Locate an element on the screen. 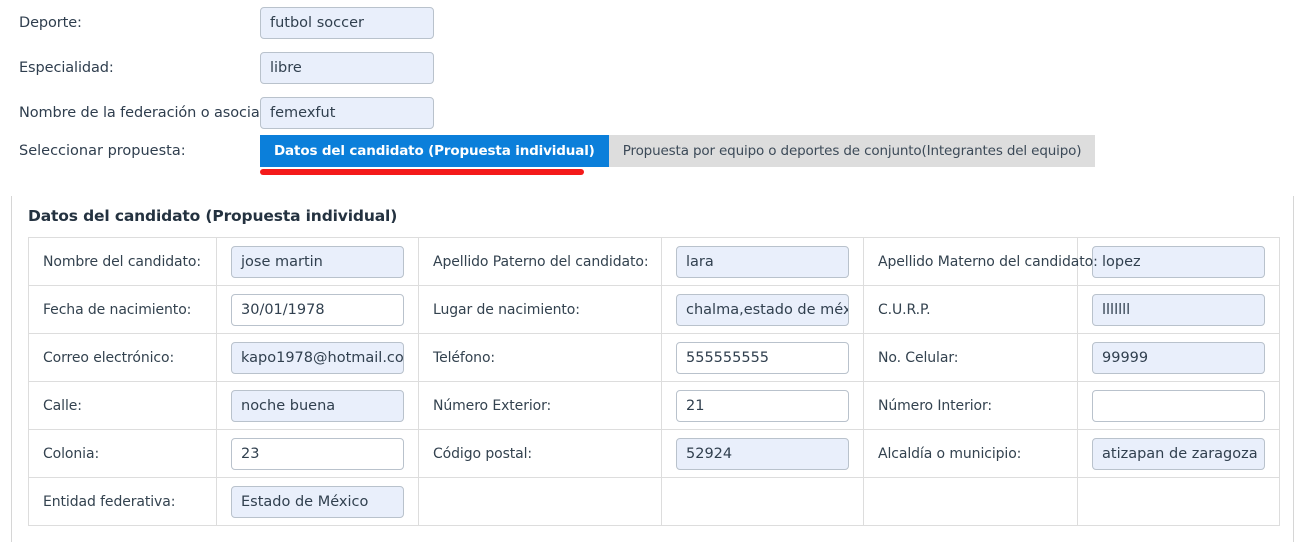 The image size is (1306, 542). input-especialidad: libre is located at coordinates (347, 67).